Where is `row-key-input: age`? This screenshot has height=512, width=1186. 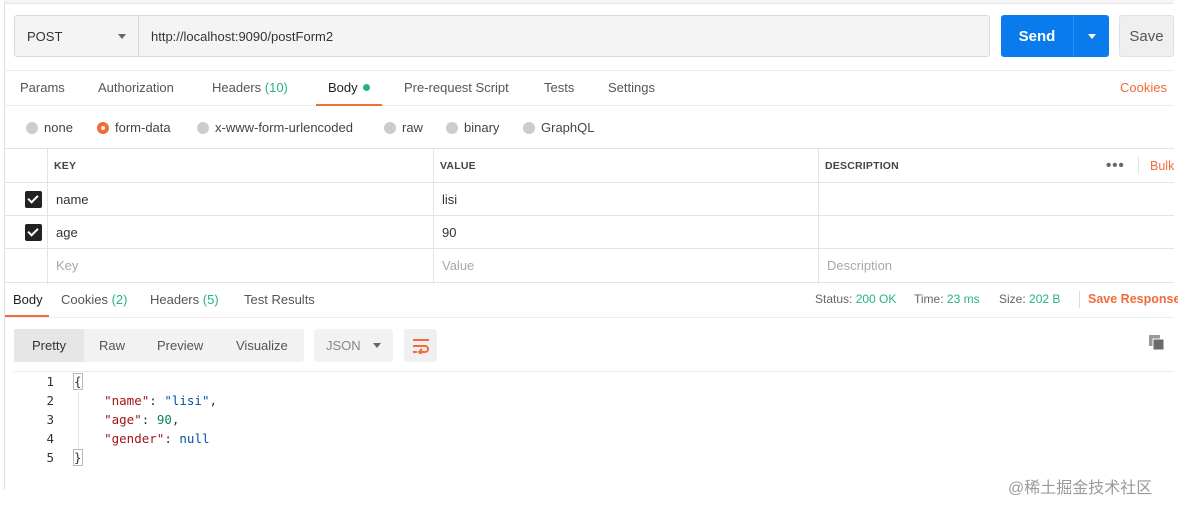
row-key-input: age is located at coordinates (64, 232).